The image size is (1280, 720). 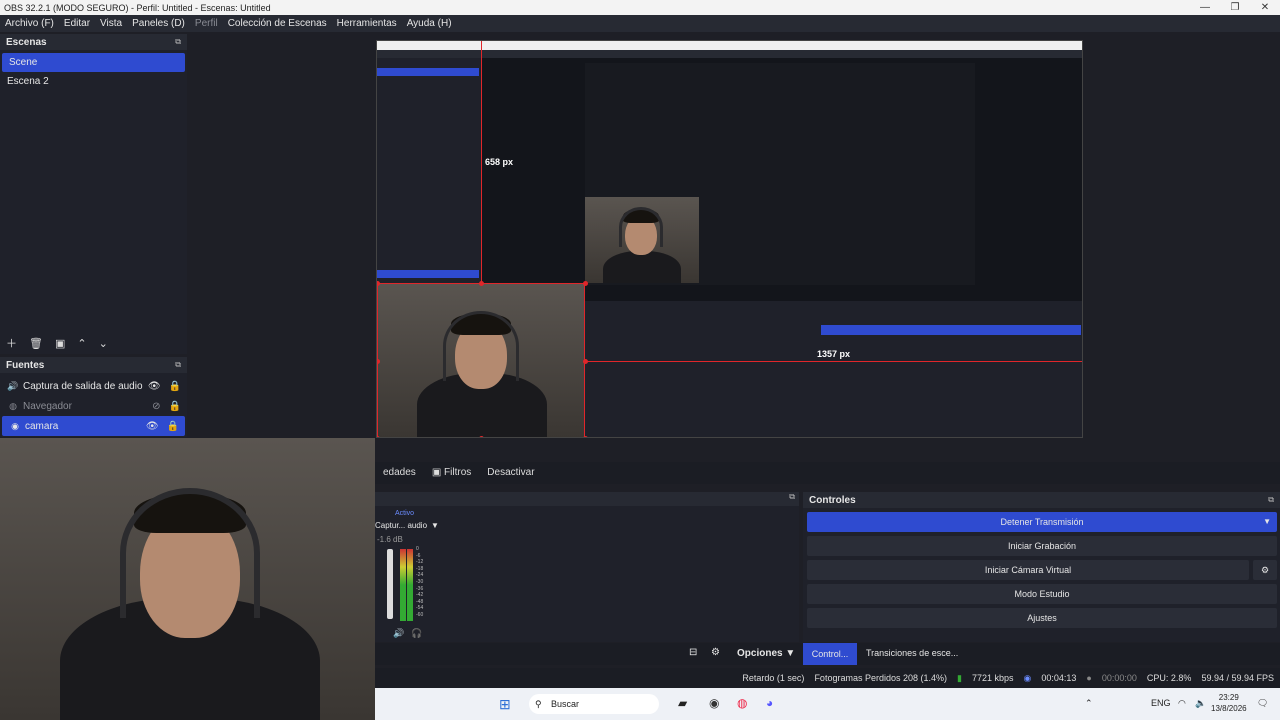 I want to click on taskbar-search: ⚲ Buscar, so click(x=594, y=704).